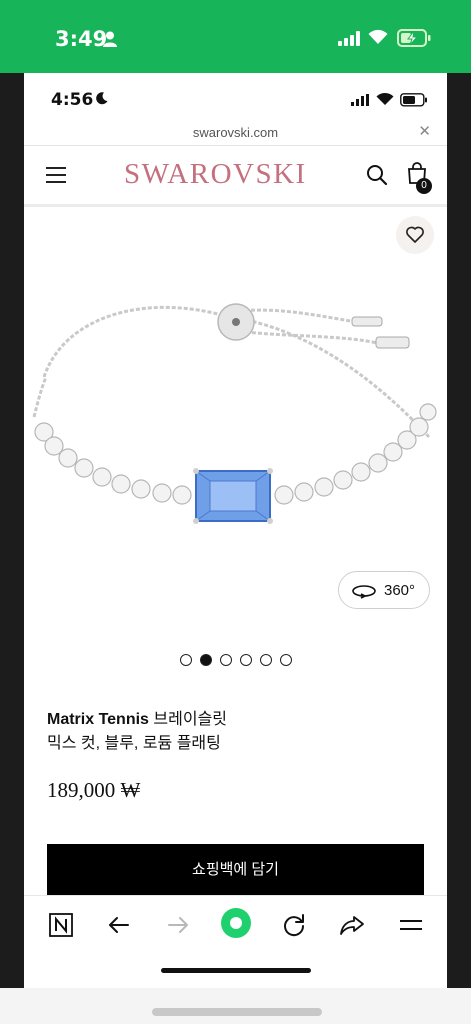  I want to click on carousel-dots, so click(236, 660).